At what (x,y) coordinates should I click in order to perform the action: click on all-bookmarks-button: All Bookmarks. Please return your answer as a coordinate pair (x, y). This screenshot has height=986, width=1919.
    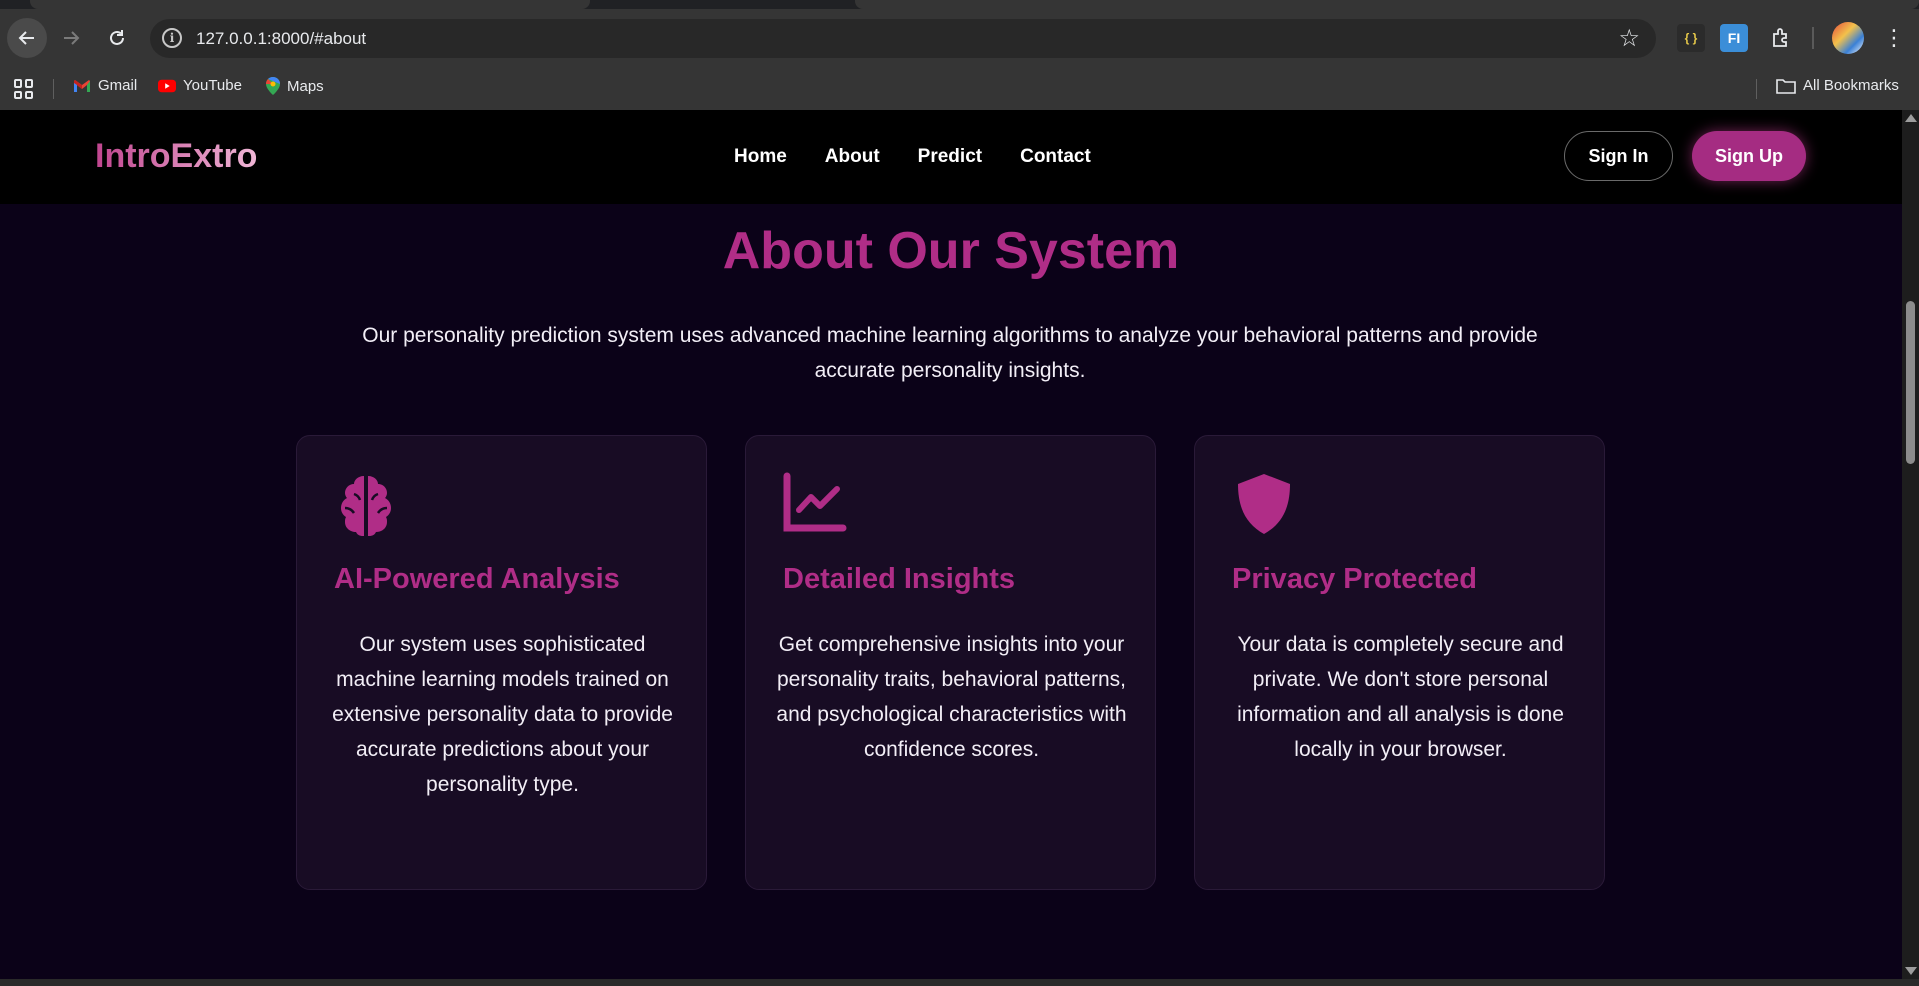
    Looking at the image, I should click on (1837, 85).